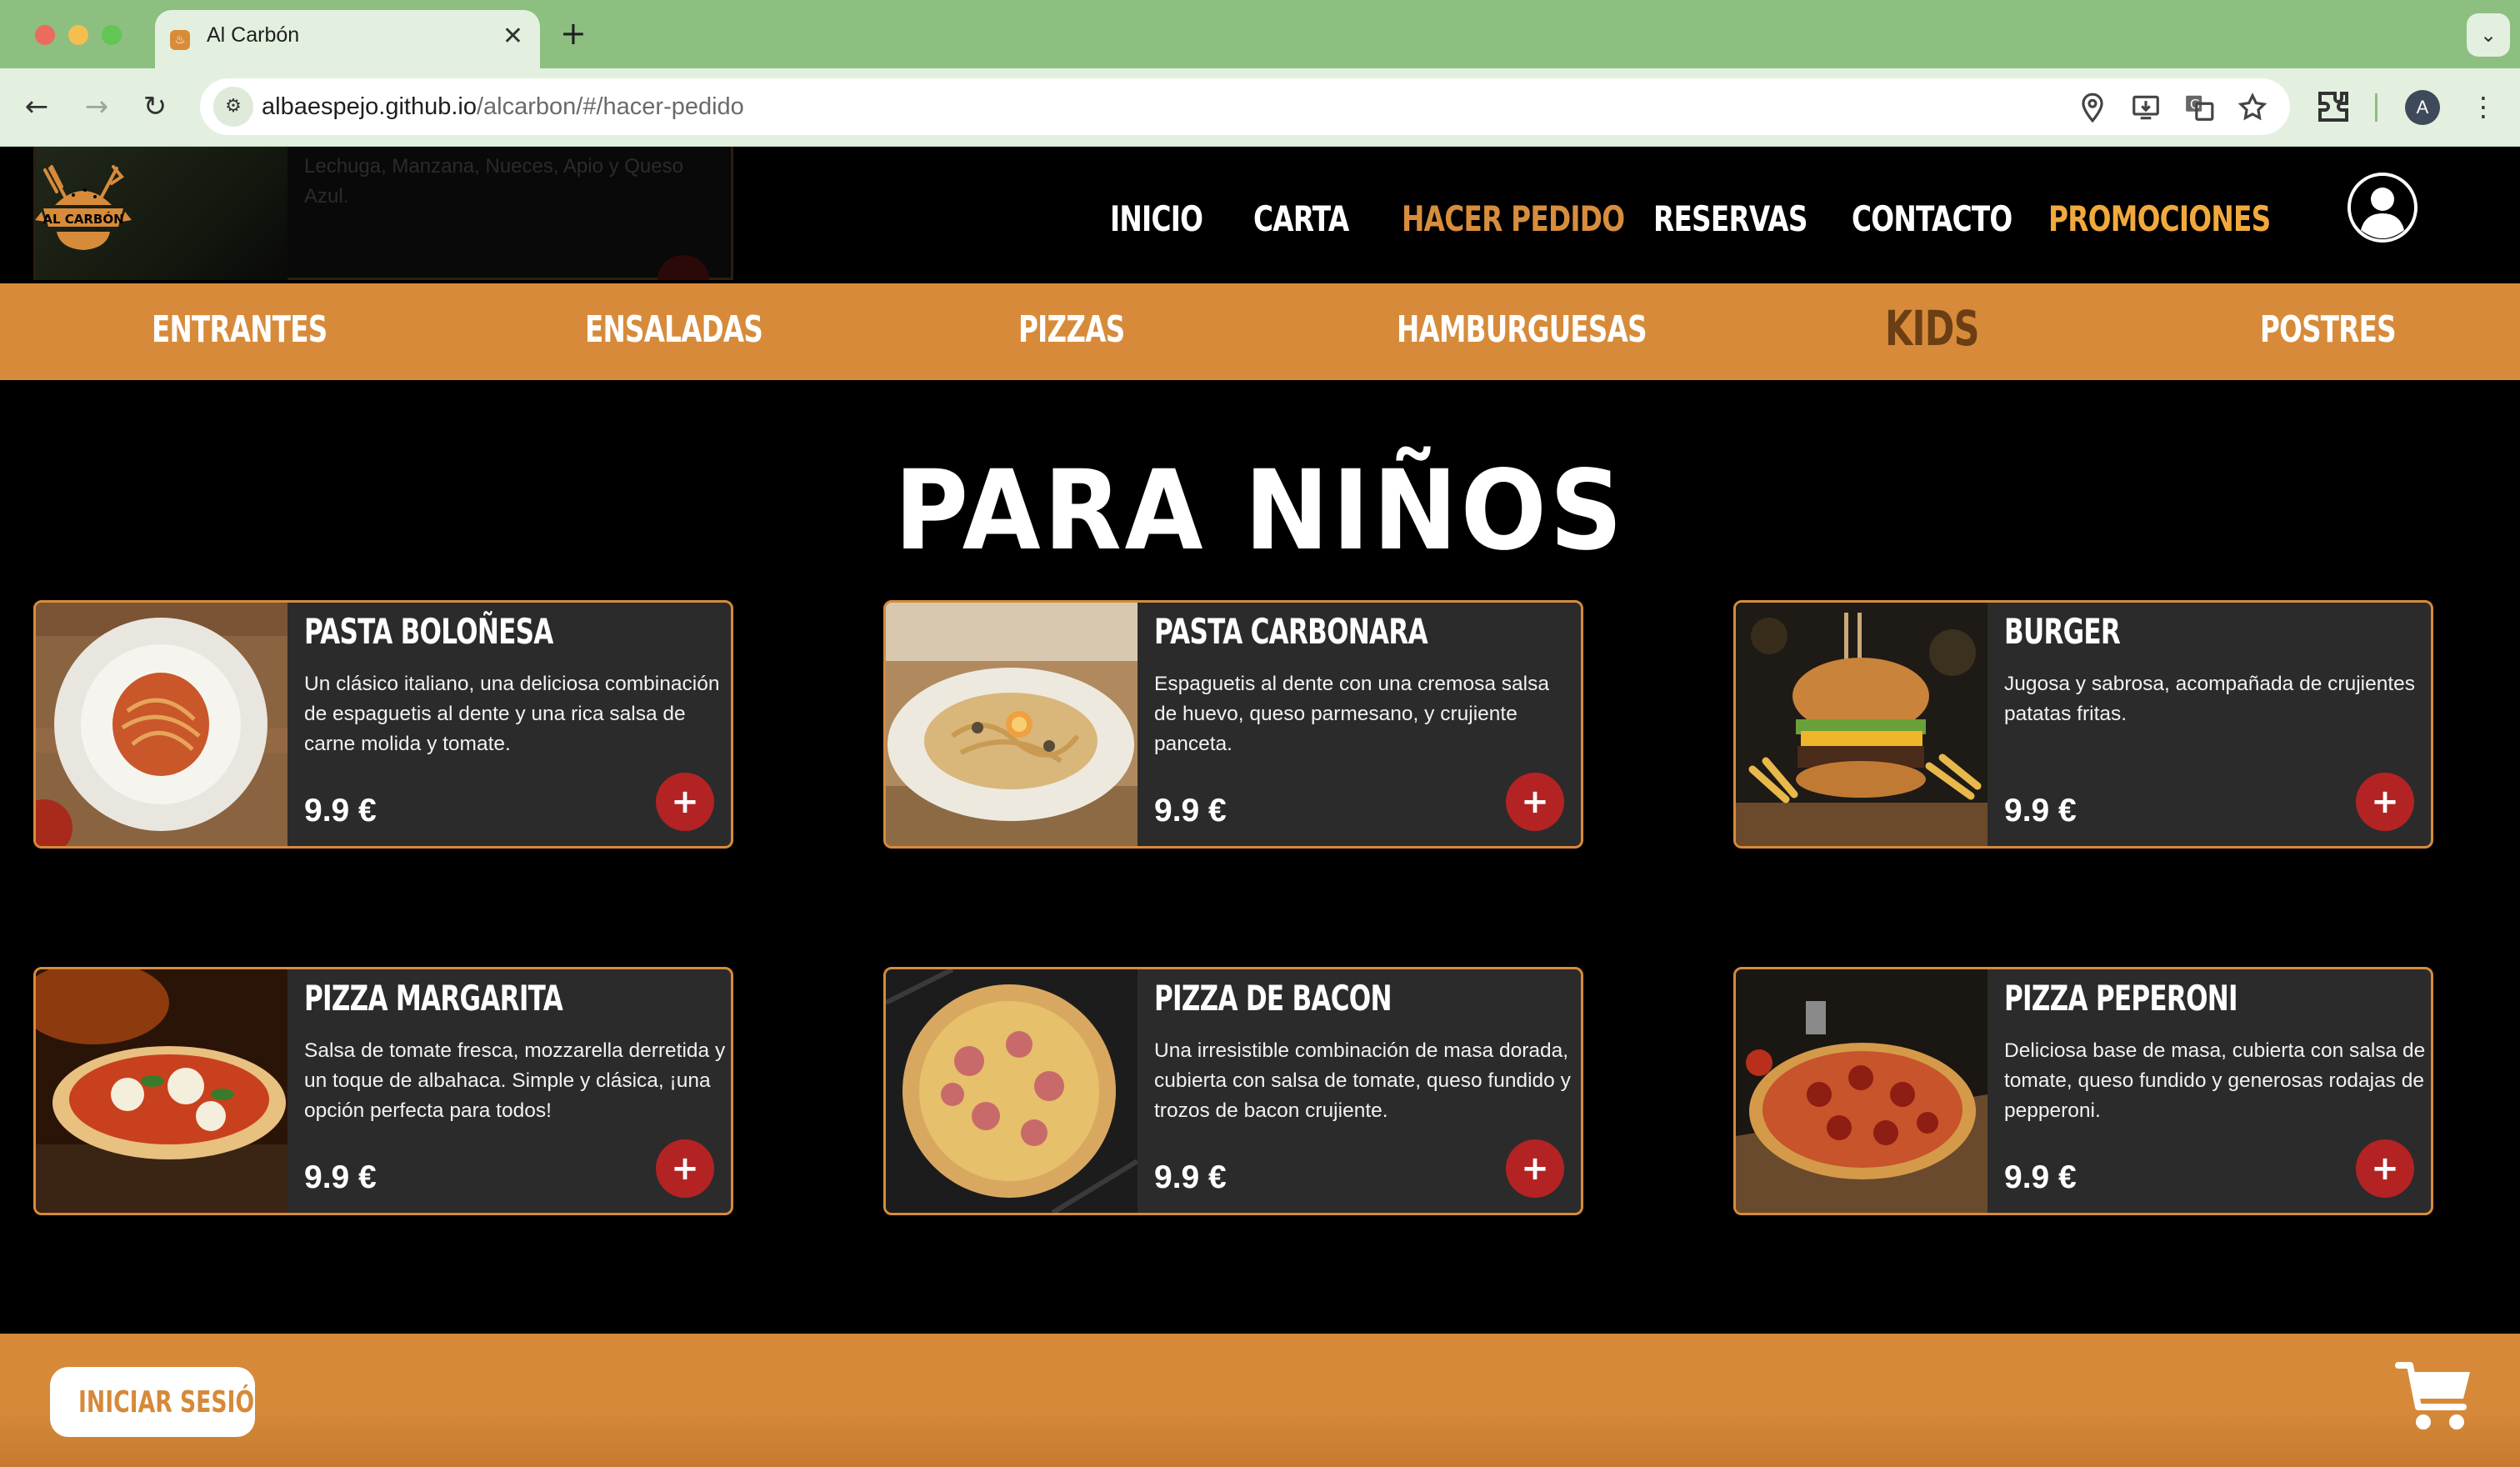 This screenshot has width=2520, height=1467. I want to click on browser-tab-strip: ♨ Al Carbón ✕ + ⌄, so click(1260, 34).